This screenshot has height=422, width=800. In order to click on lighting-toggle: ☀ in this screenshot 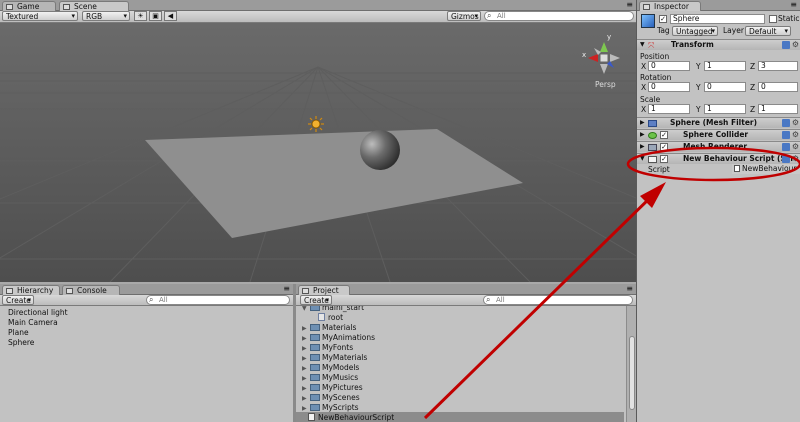, I will do `click(140, 16)`.